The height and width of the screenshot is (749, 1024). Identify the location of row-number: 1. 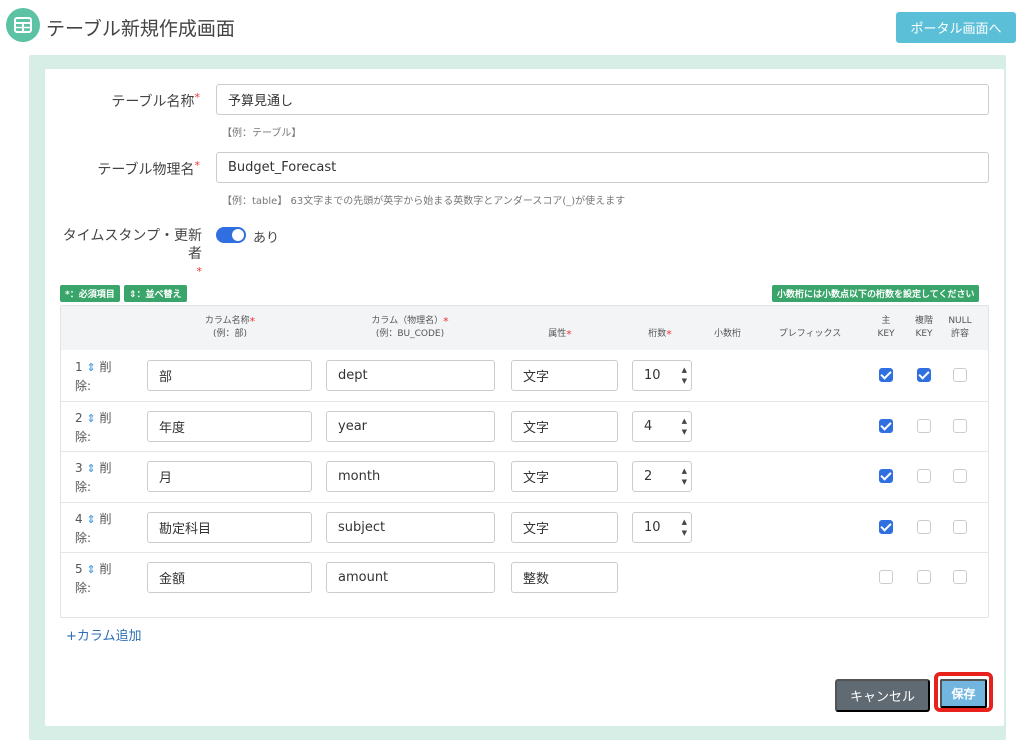
(79, 367).